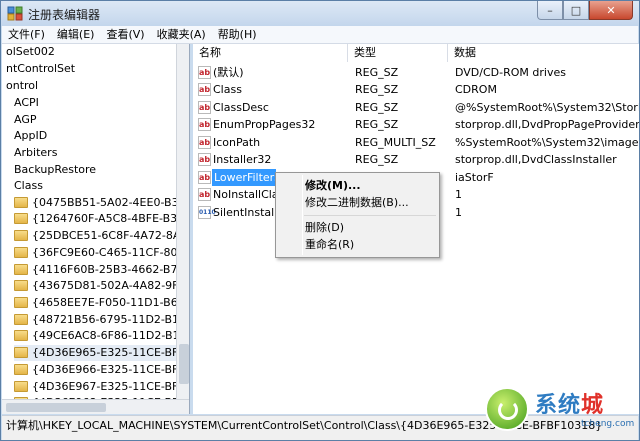 This screenshot has height=441, width=640. Describe the element at coordinates (416, 89) in the screenshot. I see `value-row: ab Class REG_SZ CDROM` at that location.